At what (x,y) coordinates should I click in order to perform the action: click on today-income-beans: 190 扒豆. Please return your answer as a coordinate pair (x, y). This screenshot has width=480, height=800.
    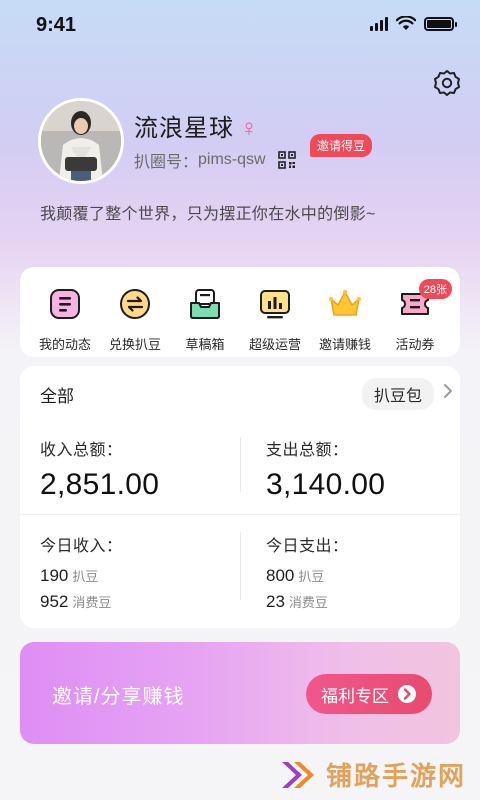
    Looking at the image, I should click on (140, 576).